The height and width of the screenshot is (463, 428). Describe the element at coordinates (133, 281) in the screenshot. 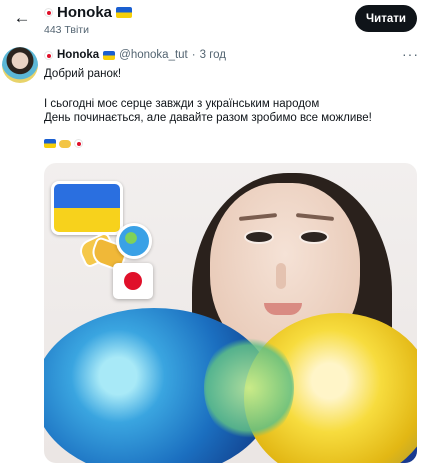

I see `japan-flag-sticker-icon` at that location.